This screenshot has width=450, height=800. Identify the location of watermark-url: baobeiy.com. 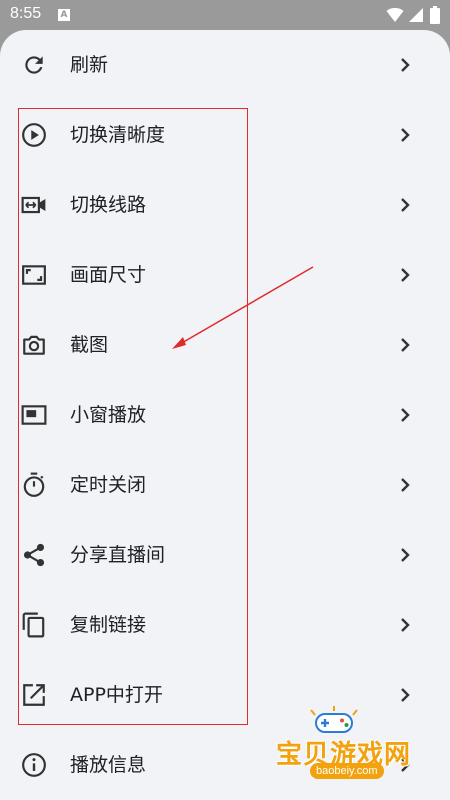
(347, 771).